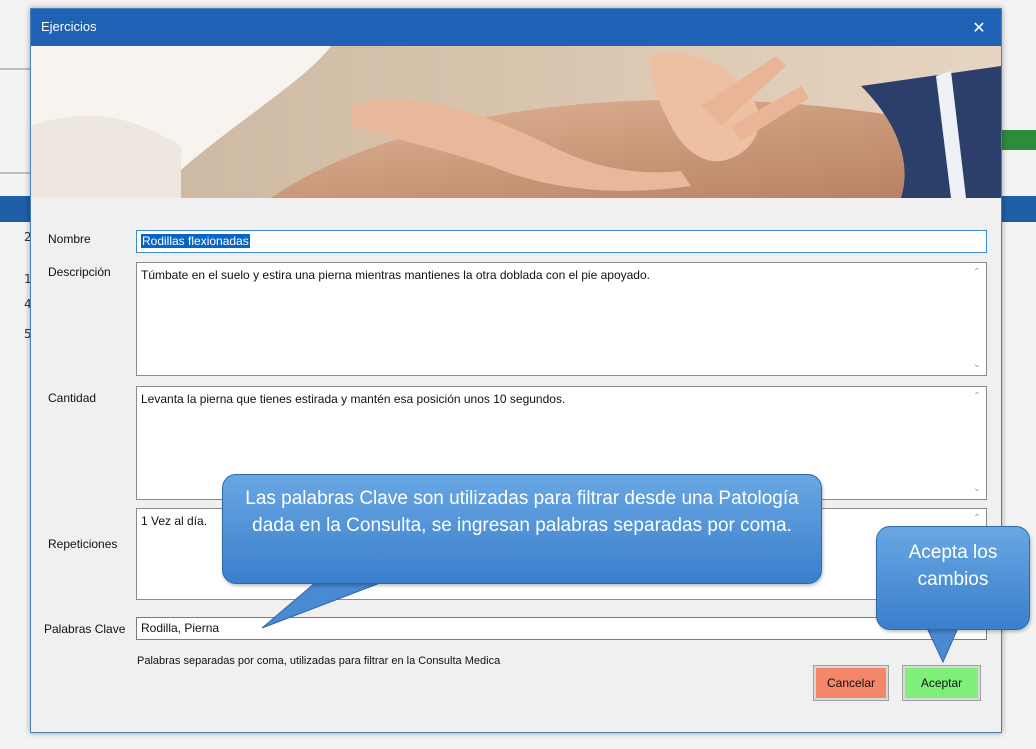  What do you see at coordinates (610, 623) in the screenshot?
I see `callout-pointers` at bounding box center [610, 623].